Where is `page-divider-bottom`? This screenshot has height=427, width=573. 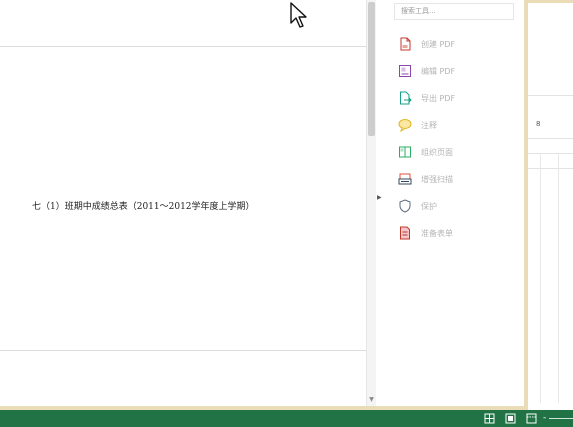
page-divider-bottom is located at coordinates (183, 350).